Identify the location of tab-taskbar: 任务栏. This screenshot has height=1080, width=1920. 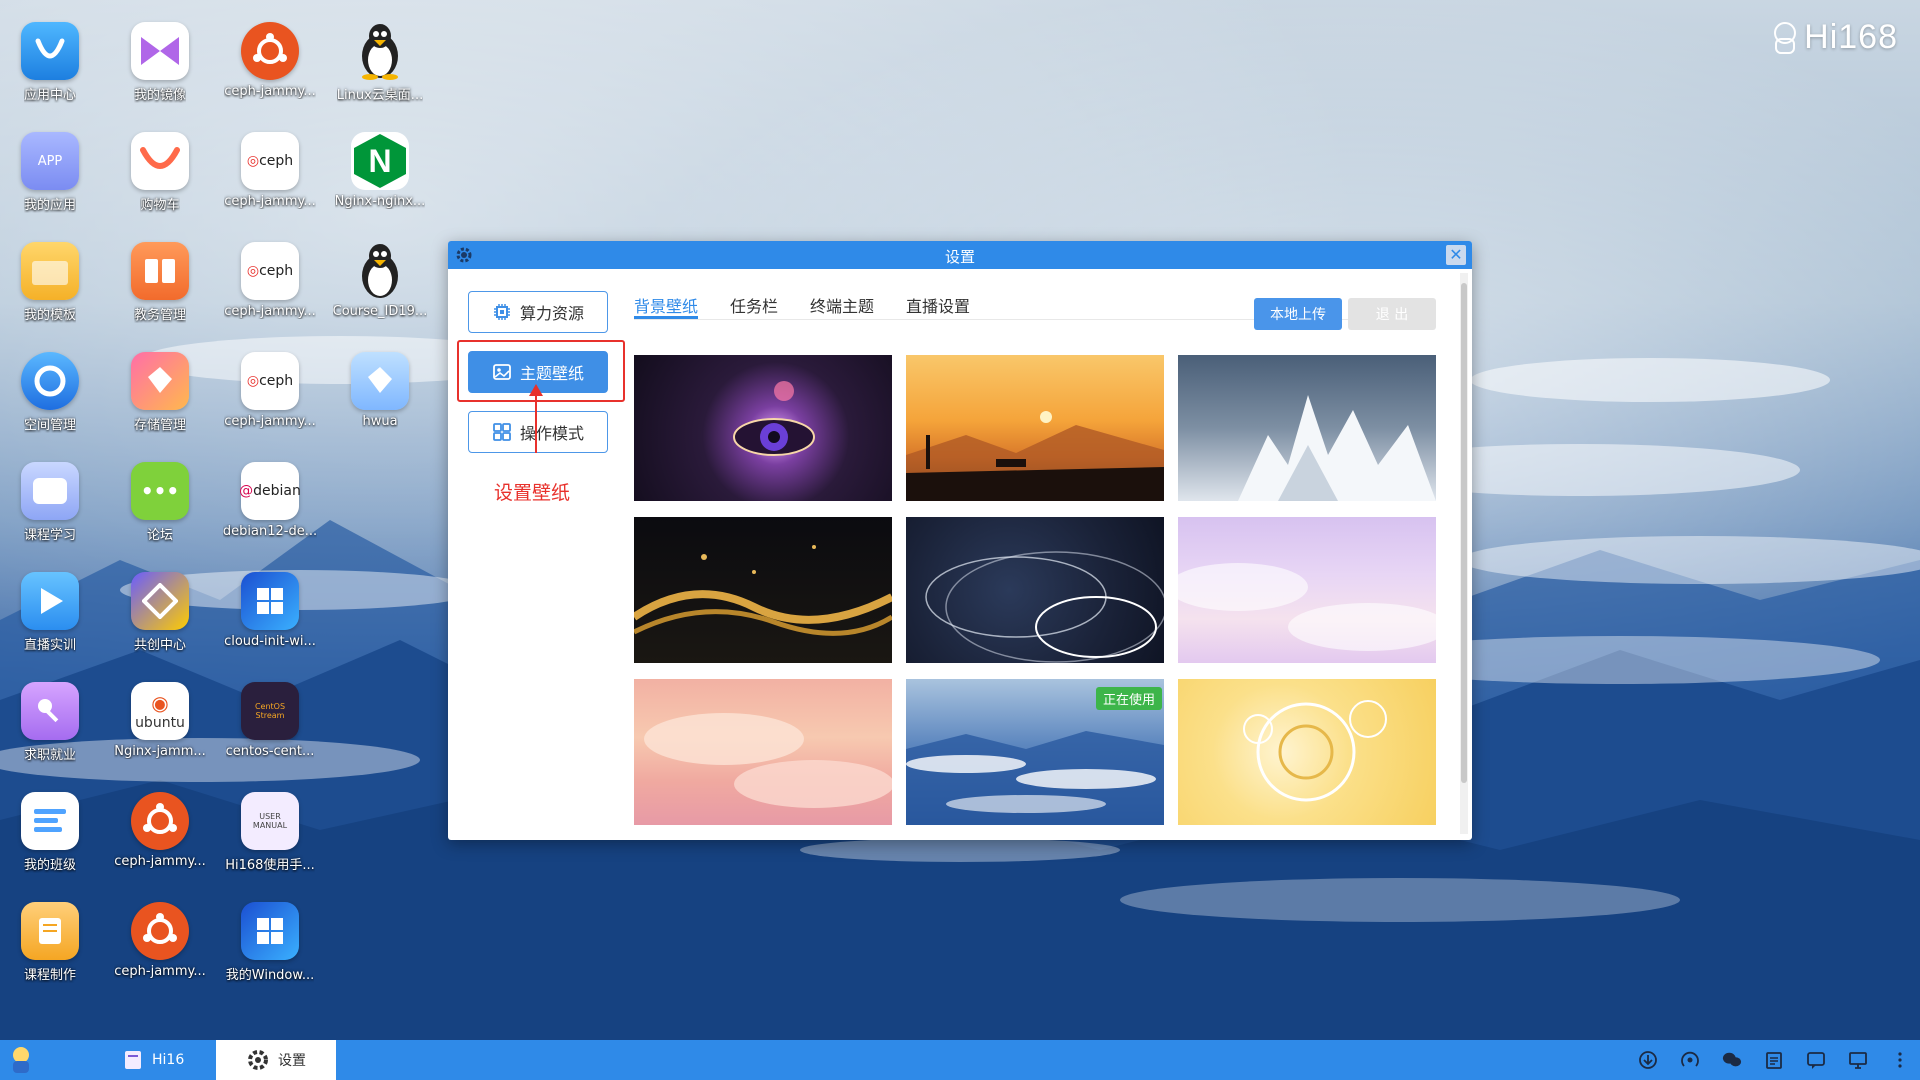
(754, 305).